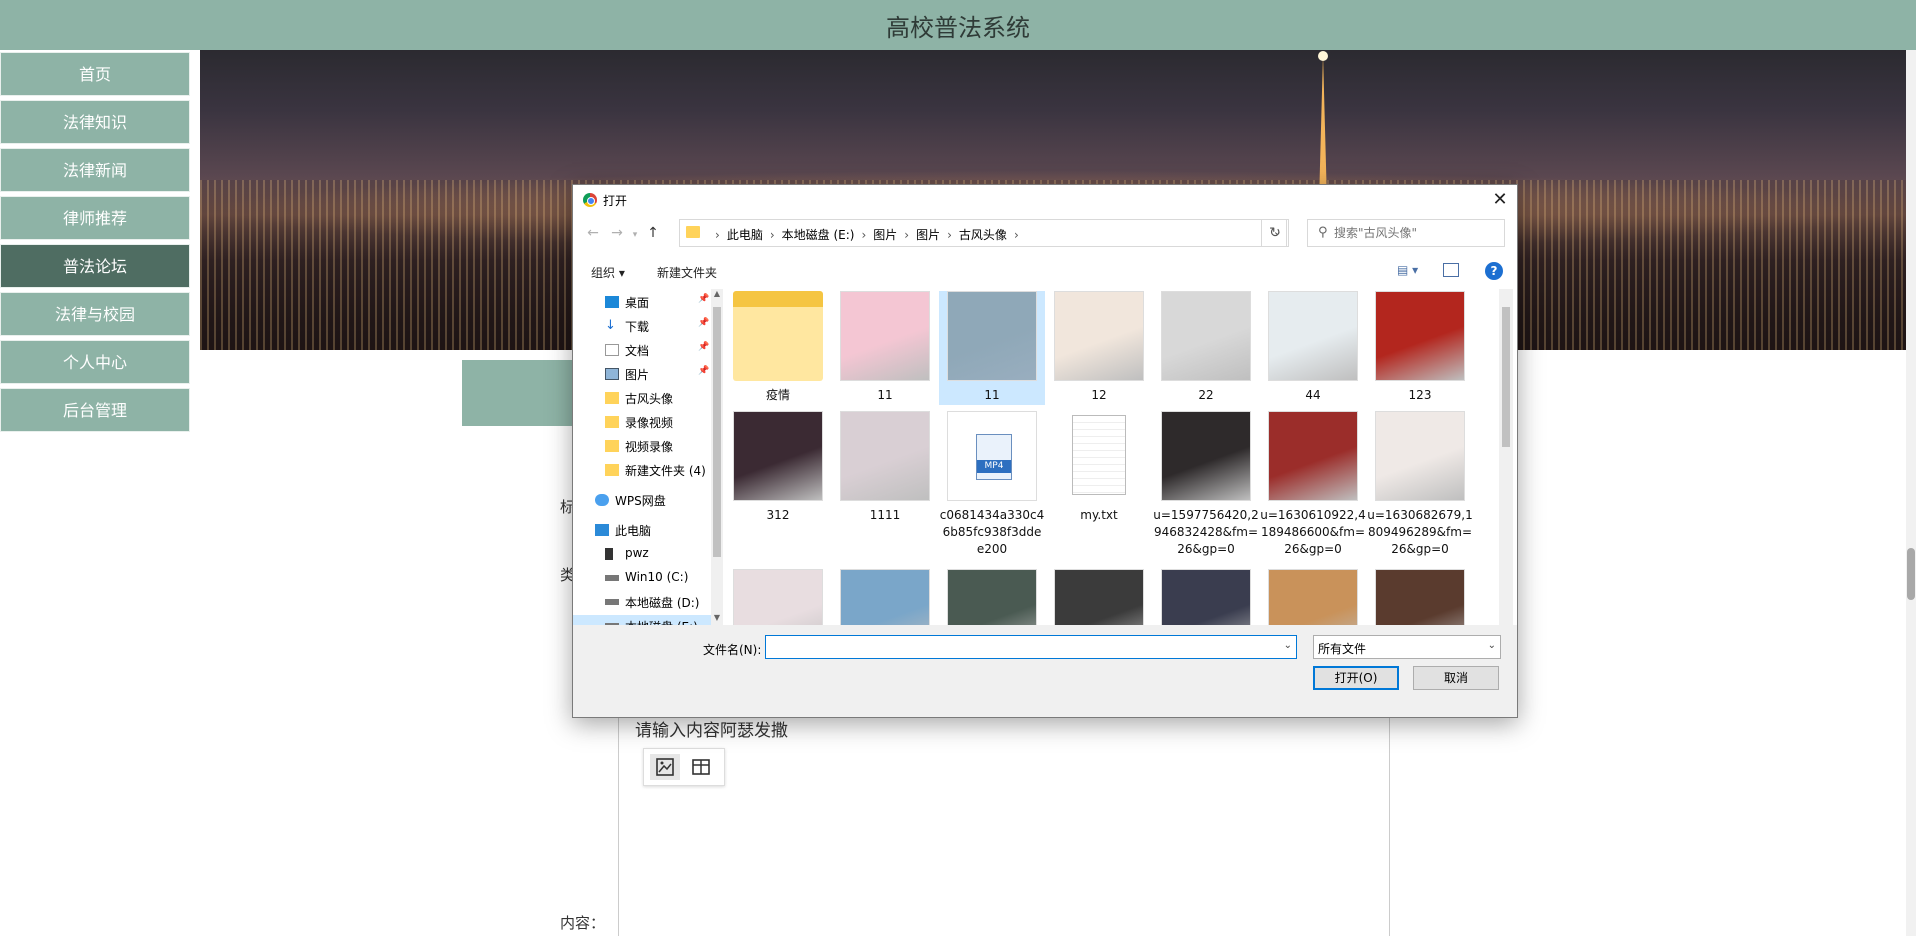  I want to click on nav-home: 首页, so click(95, 74).